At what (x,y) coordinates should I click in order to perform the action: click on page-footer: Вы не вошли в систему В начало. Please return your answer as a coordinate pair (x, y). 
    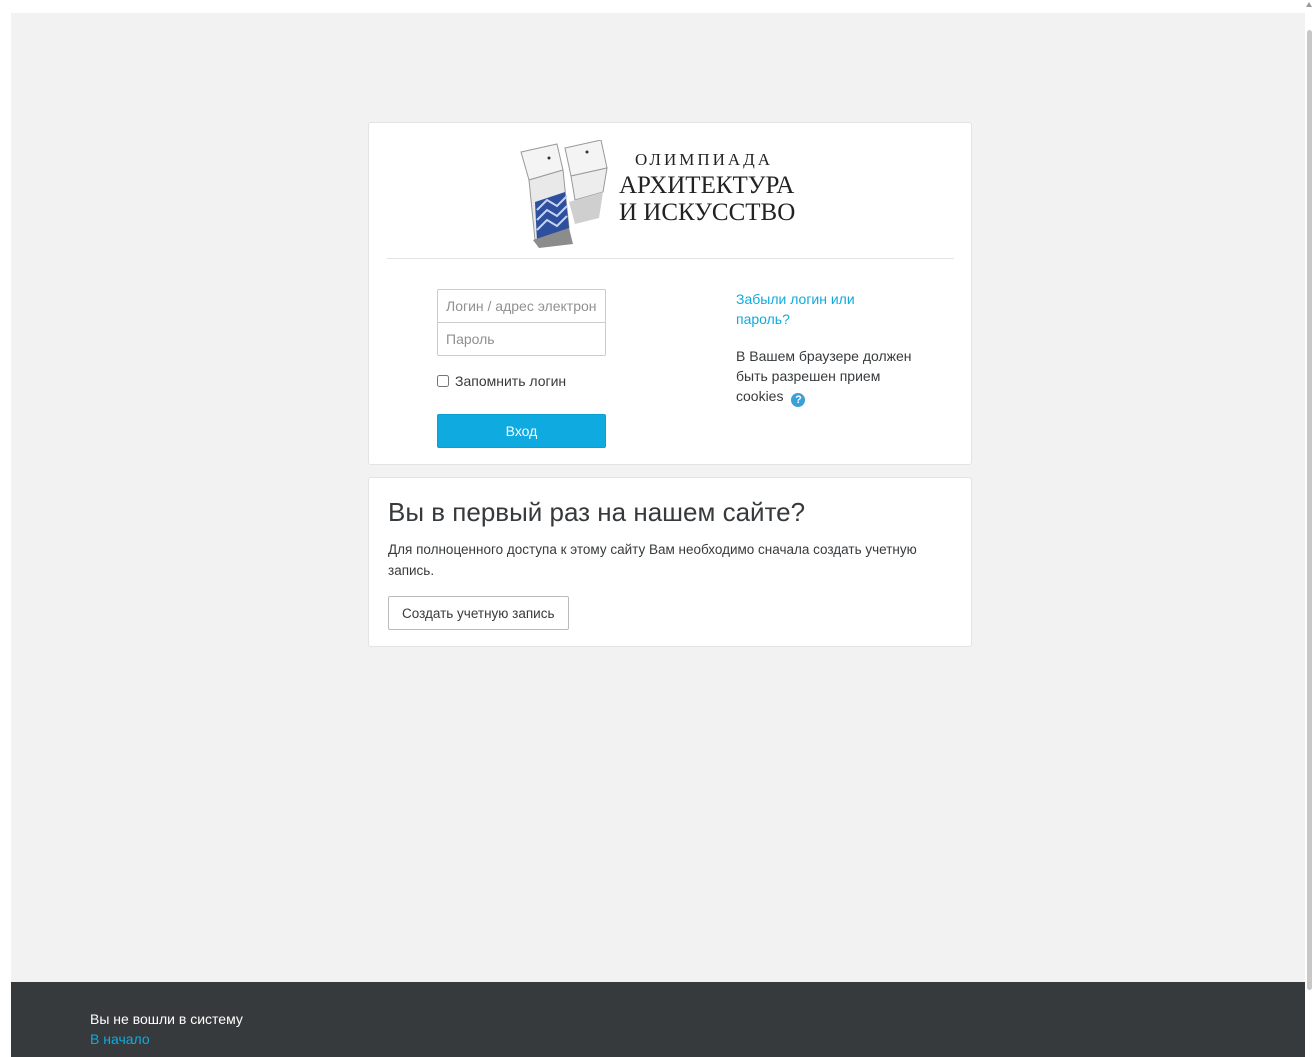
    Looking at the image, I should click on (658, 1019).